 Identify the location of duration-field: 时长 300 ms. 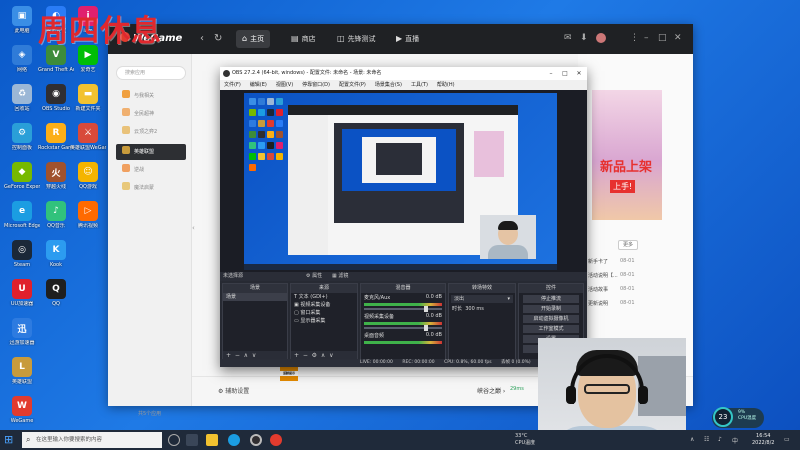
(482, 309).